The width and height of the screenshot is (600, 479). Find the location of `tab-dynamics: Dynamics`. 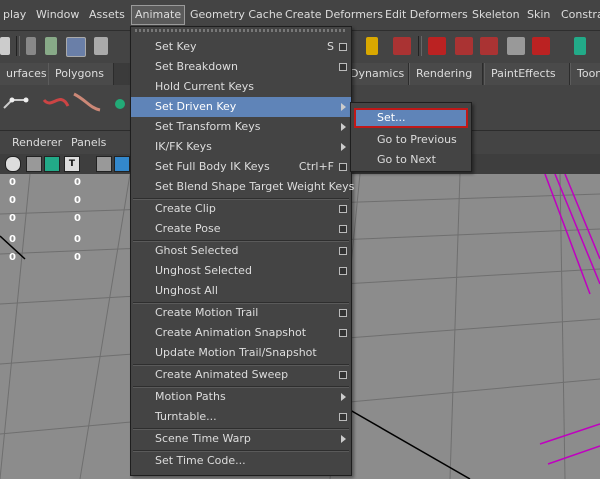

tab-dynamics: Dynamics is located at coordinates (376, 74).